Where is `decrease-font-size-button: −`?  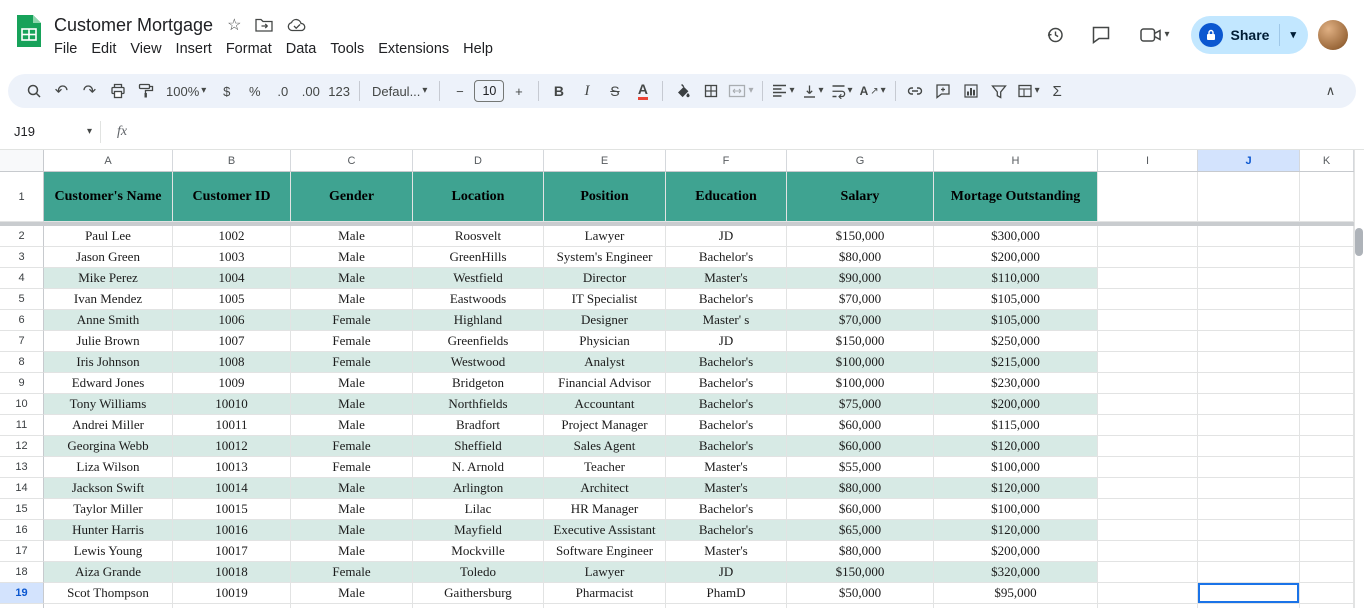
decrease-font-size-button: − is located at coordinates (459, 91).